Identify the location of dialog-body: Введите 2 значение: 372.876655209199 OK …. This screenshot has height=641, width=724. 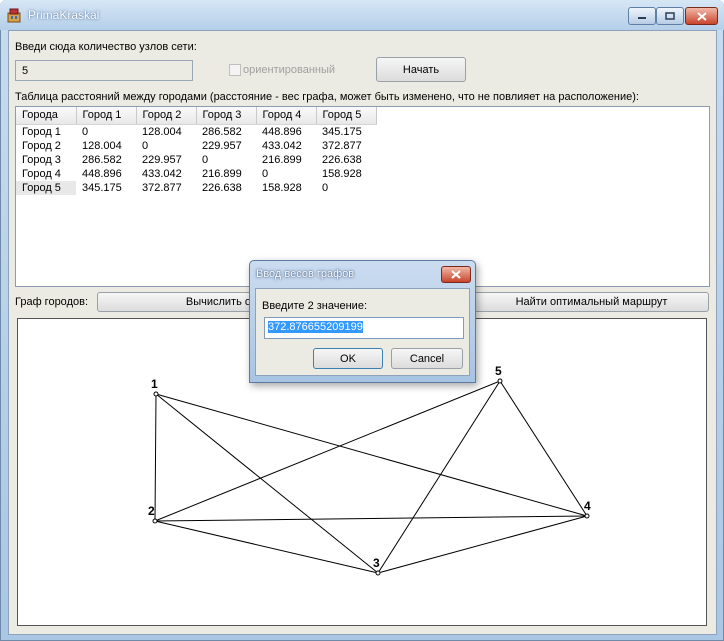
(362, 332).